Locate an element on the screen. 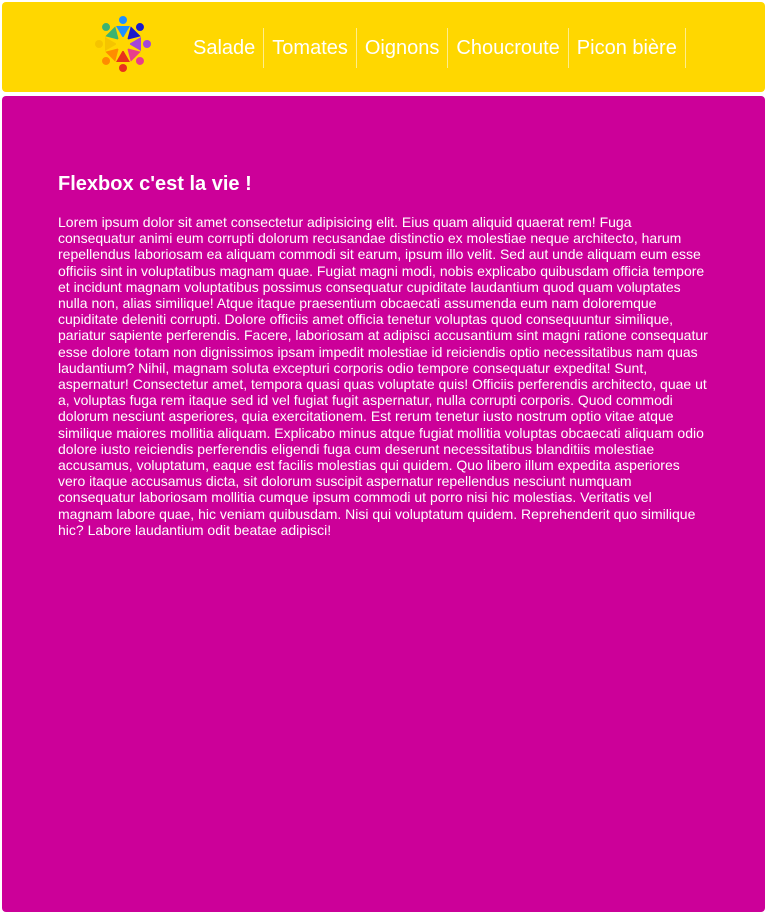 Image resolution: width=767 pixels, height=914 pixels. logo-svg is located at coordinates (123, 44).